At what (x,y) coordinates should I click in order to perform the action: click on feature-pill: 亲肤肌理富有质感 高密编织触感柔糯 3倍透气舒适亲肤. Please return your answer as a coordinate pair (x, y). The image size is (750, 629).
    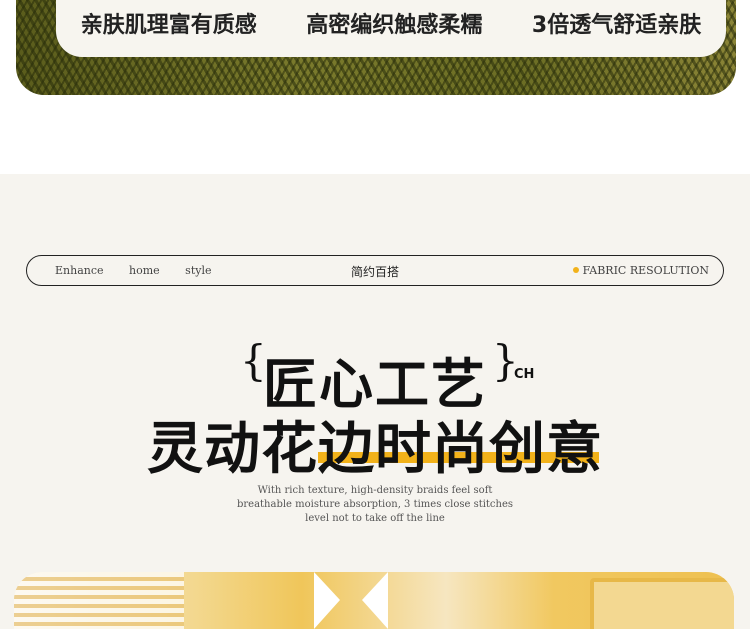
    Looking at the image, I should click on (391, 28).